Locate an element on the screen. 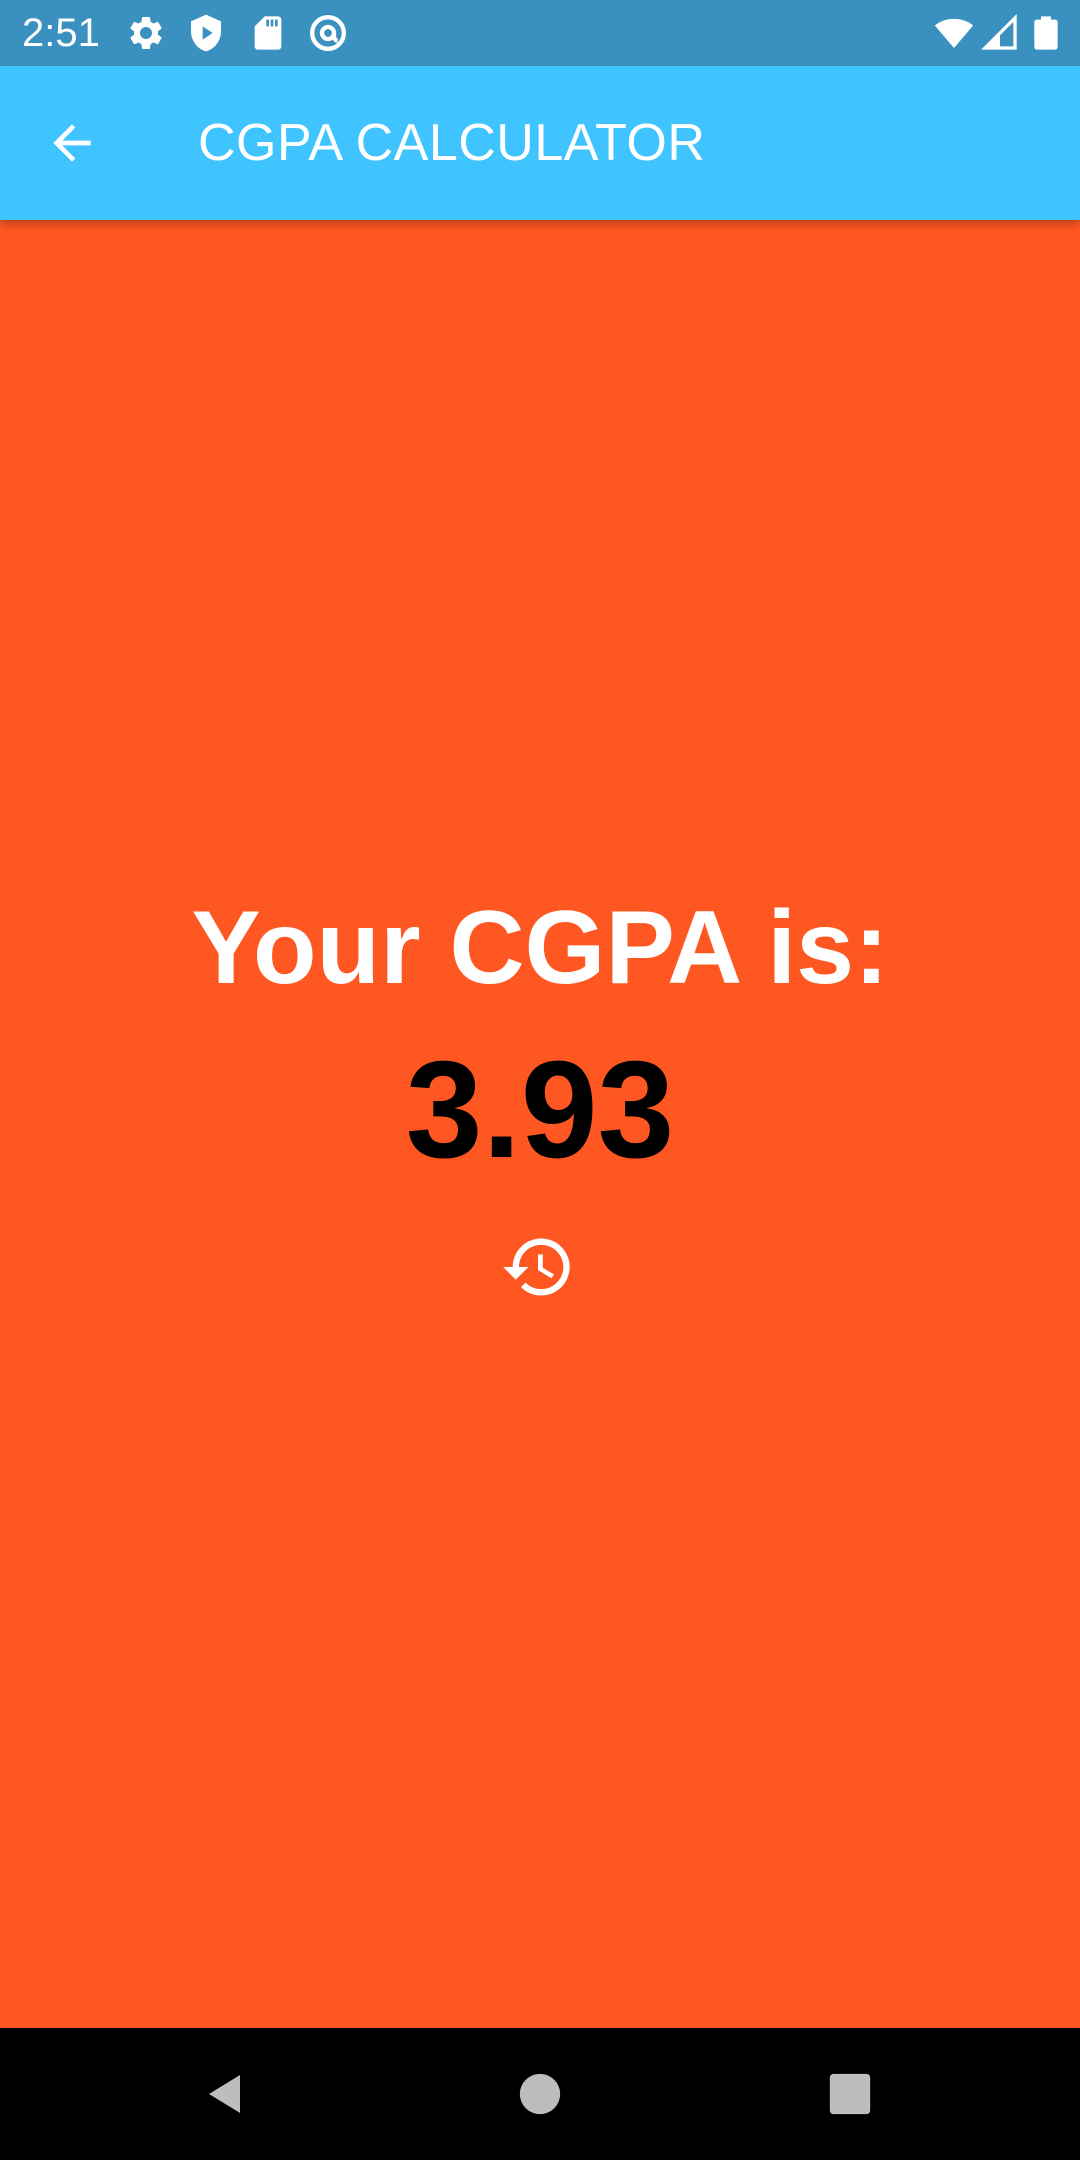 The width and height of the screenshot is (1080, 2160). nav-home-button is located at coordinates (540, 2094).